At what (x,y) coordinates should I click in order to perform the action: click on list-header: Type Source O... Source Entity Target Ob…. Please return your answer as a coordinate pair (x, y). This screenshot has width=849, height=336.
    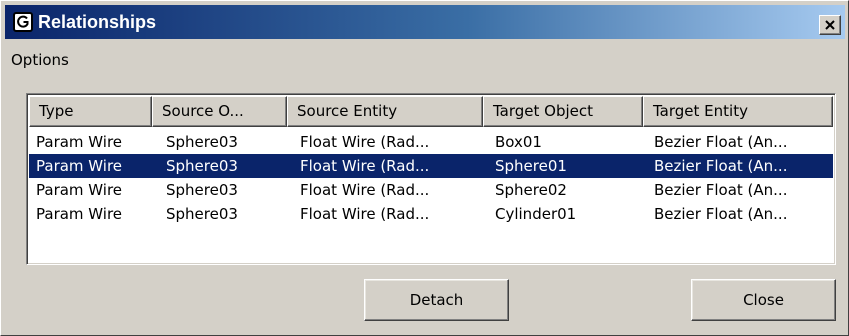
    Looking at the image, I should click on (431, 111).